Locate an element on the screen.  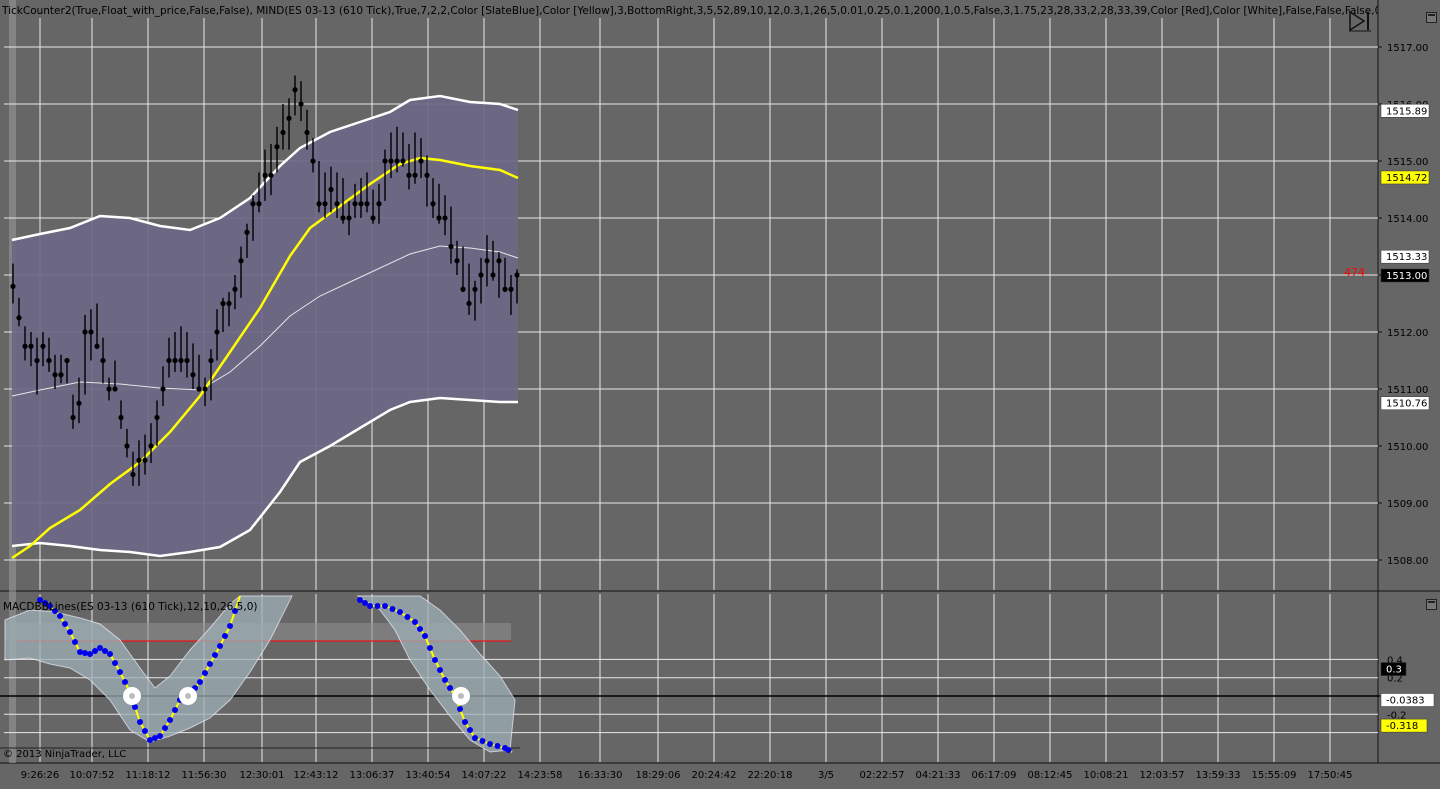
crossover-marker-center is located at coordinates (461, 696).